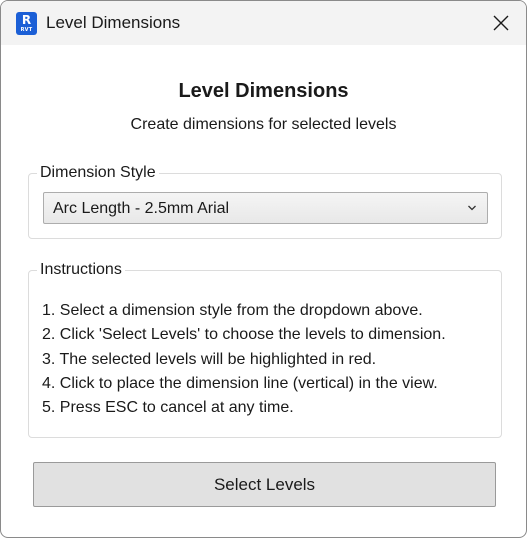 The height and width of the screenshot is (538, 527). What do you see at coordinates (26, 30) in the screenshot?
I see `app-icon-caption: RVT` at bounding box center [26, 30].